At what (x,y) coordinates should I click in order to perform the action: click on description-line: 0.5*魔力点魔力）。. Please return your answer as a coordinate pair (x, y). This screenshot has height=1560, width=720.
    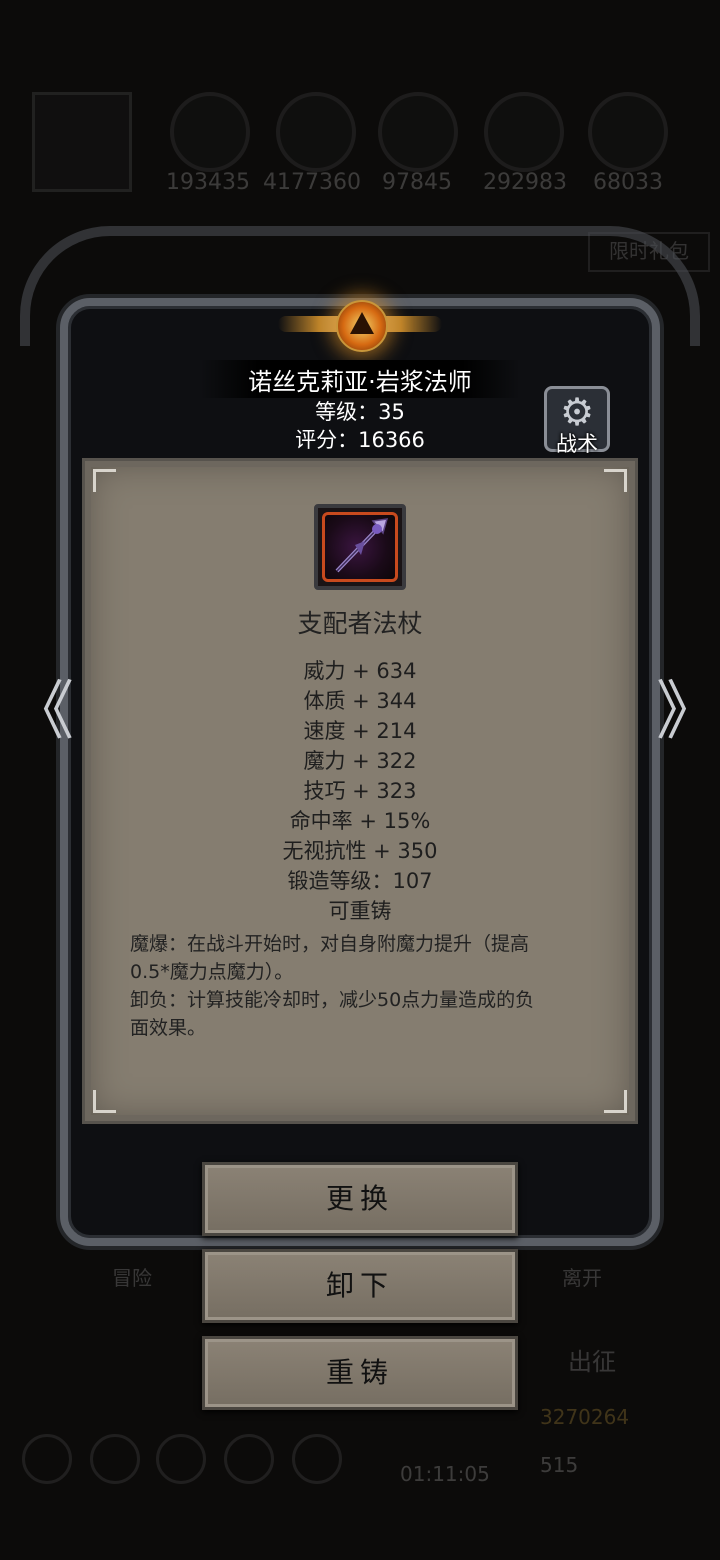
    Looking at the image, I should click on (212, 972).